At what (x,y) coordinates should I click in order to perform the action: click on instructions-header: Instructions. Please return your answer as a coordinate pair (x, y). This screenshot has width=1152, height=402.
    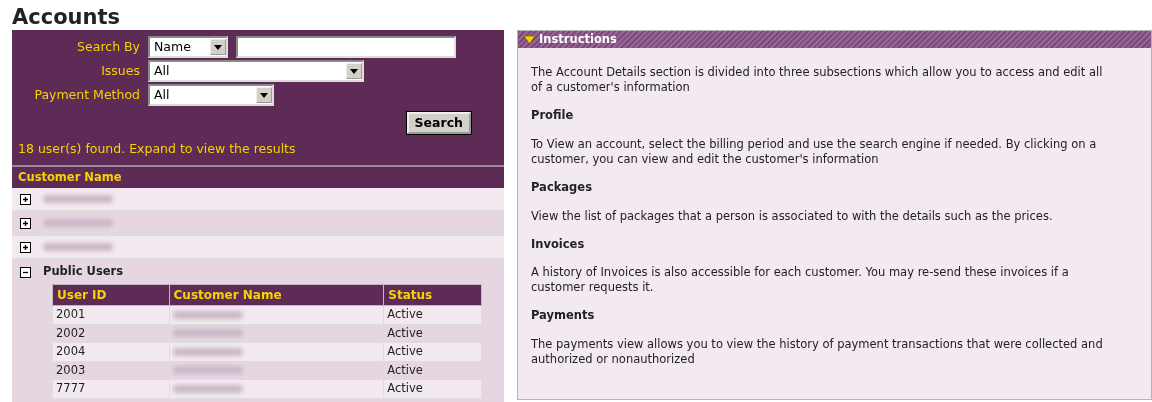
    Looking at the image, I should click on (834, 39).